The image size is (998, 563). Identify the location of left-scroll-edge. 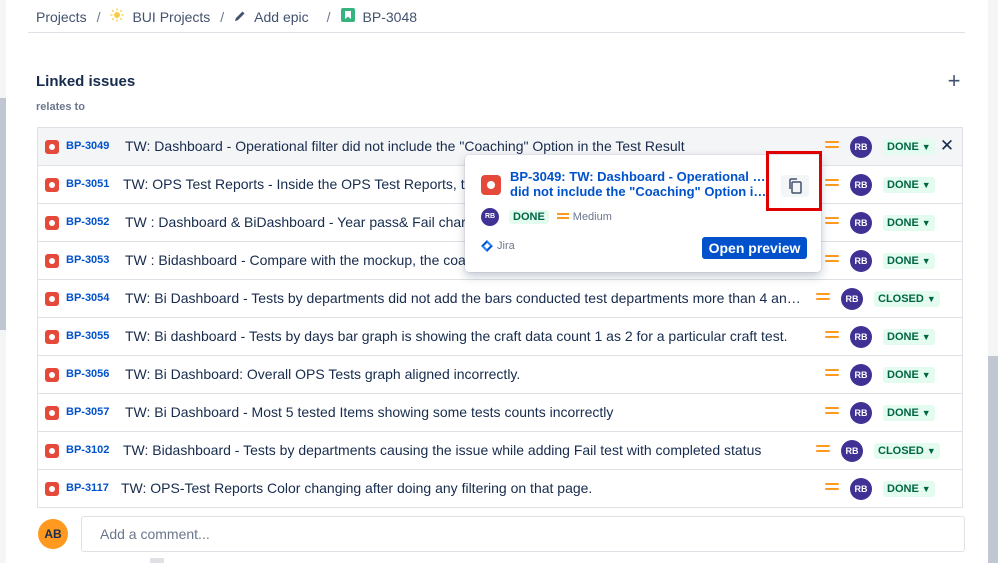
(3, 281).